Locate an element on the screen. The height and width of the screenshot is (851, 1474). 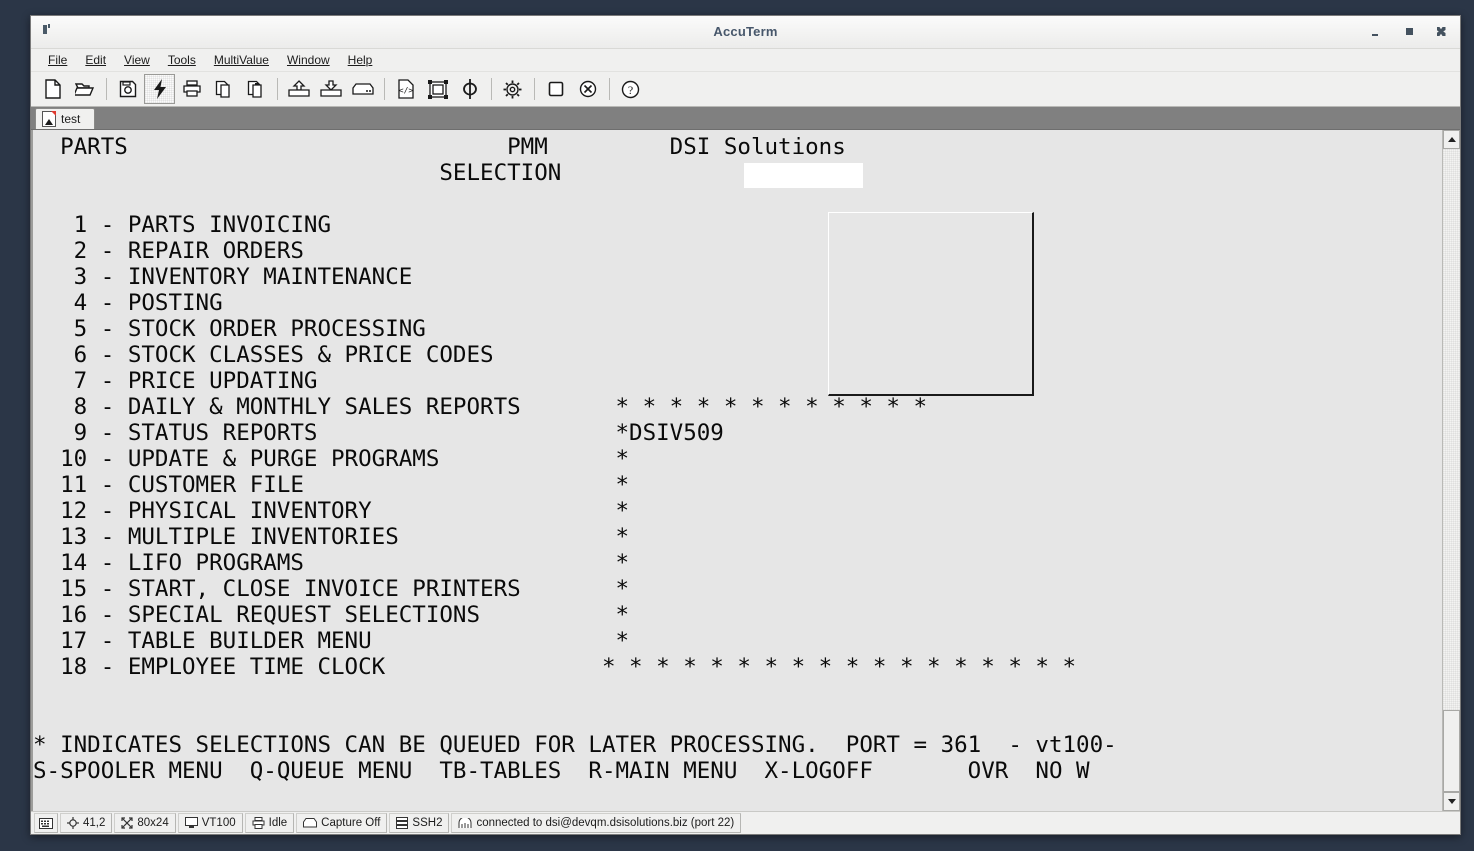
save-disk-icon is located at coordinates (127, 89).